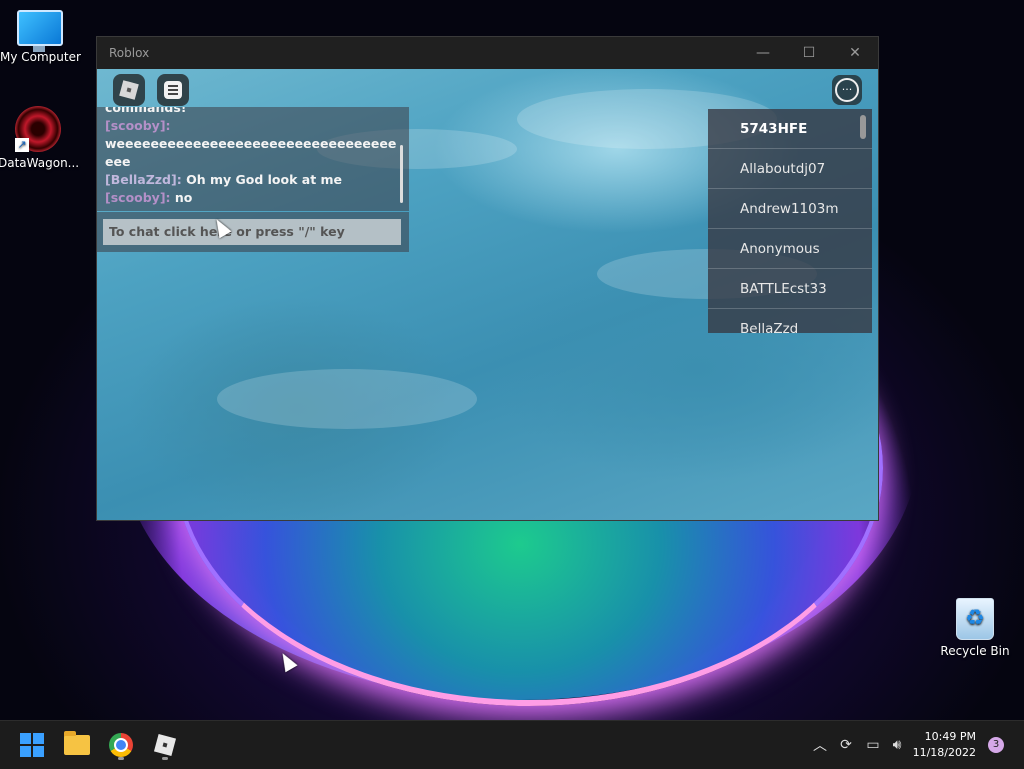 The height and width of the screenshot is (769, 1024). What do you see at coordinates (944, 745) in the screenshot?
I see `clock: 10:49 PM 11/18/2022` at bounding box center [944, 745].